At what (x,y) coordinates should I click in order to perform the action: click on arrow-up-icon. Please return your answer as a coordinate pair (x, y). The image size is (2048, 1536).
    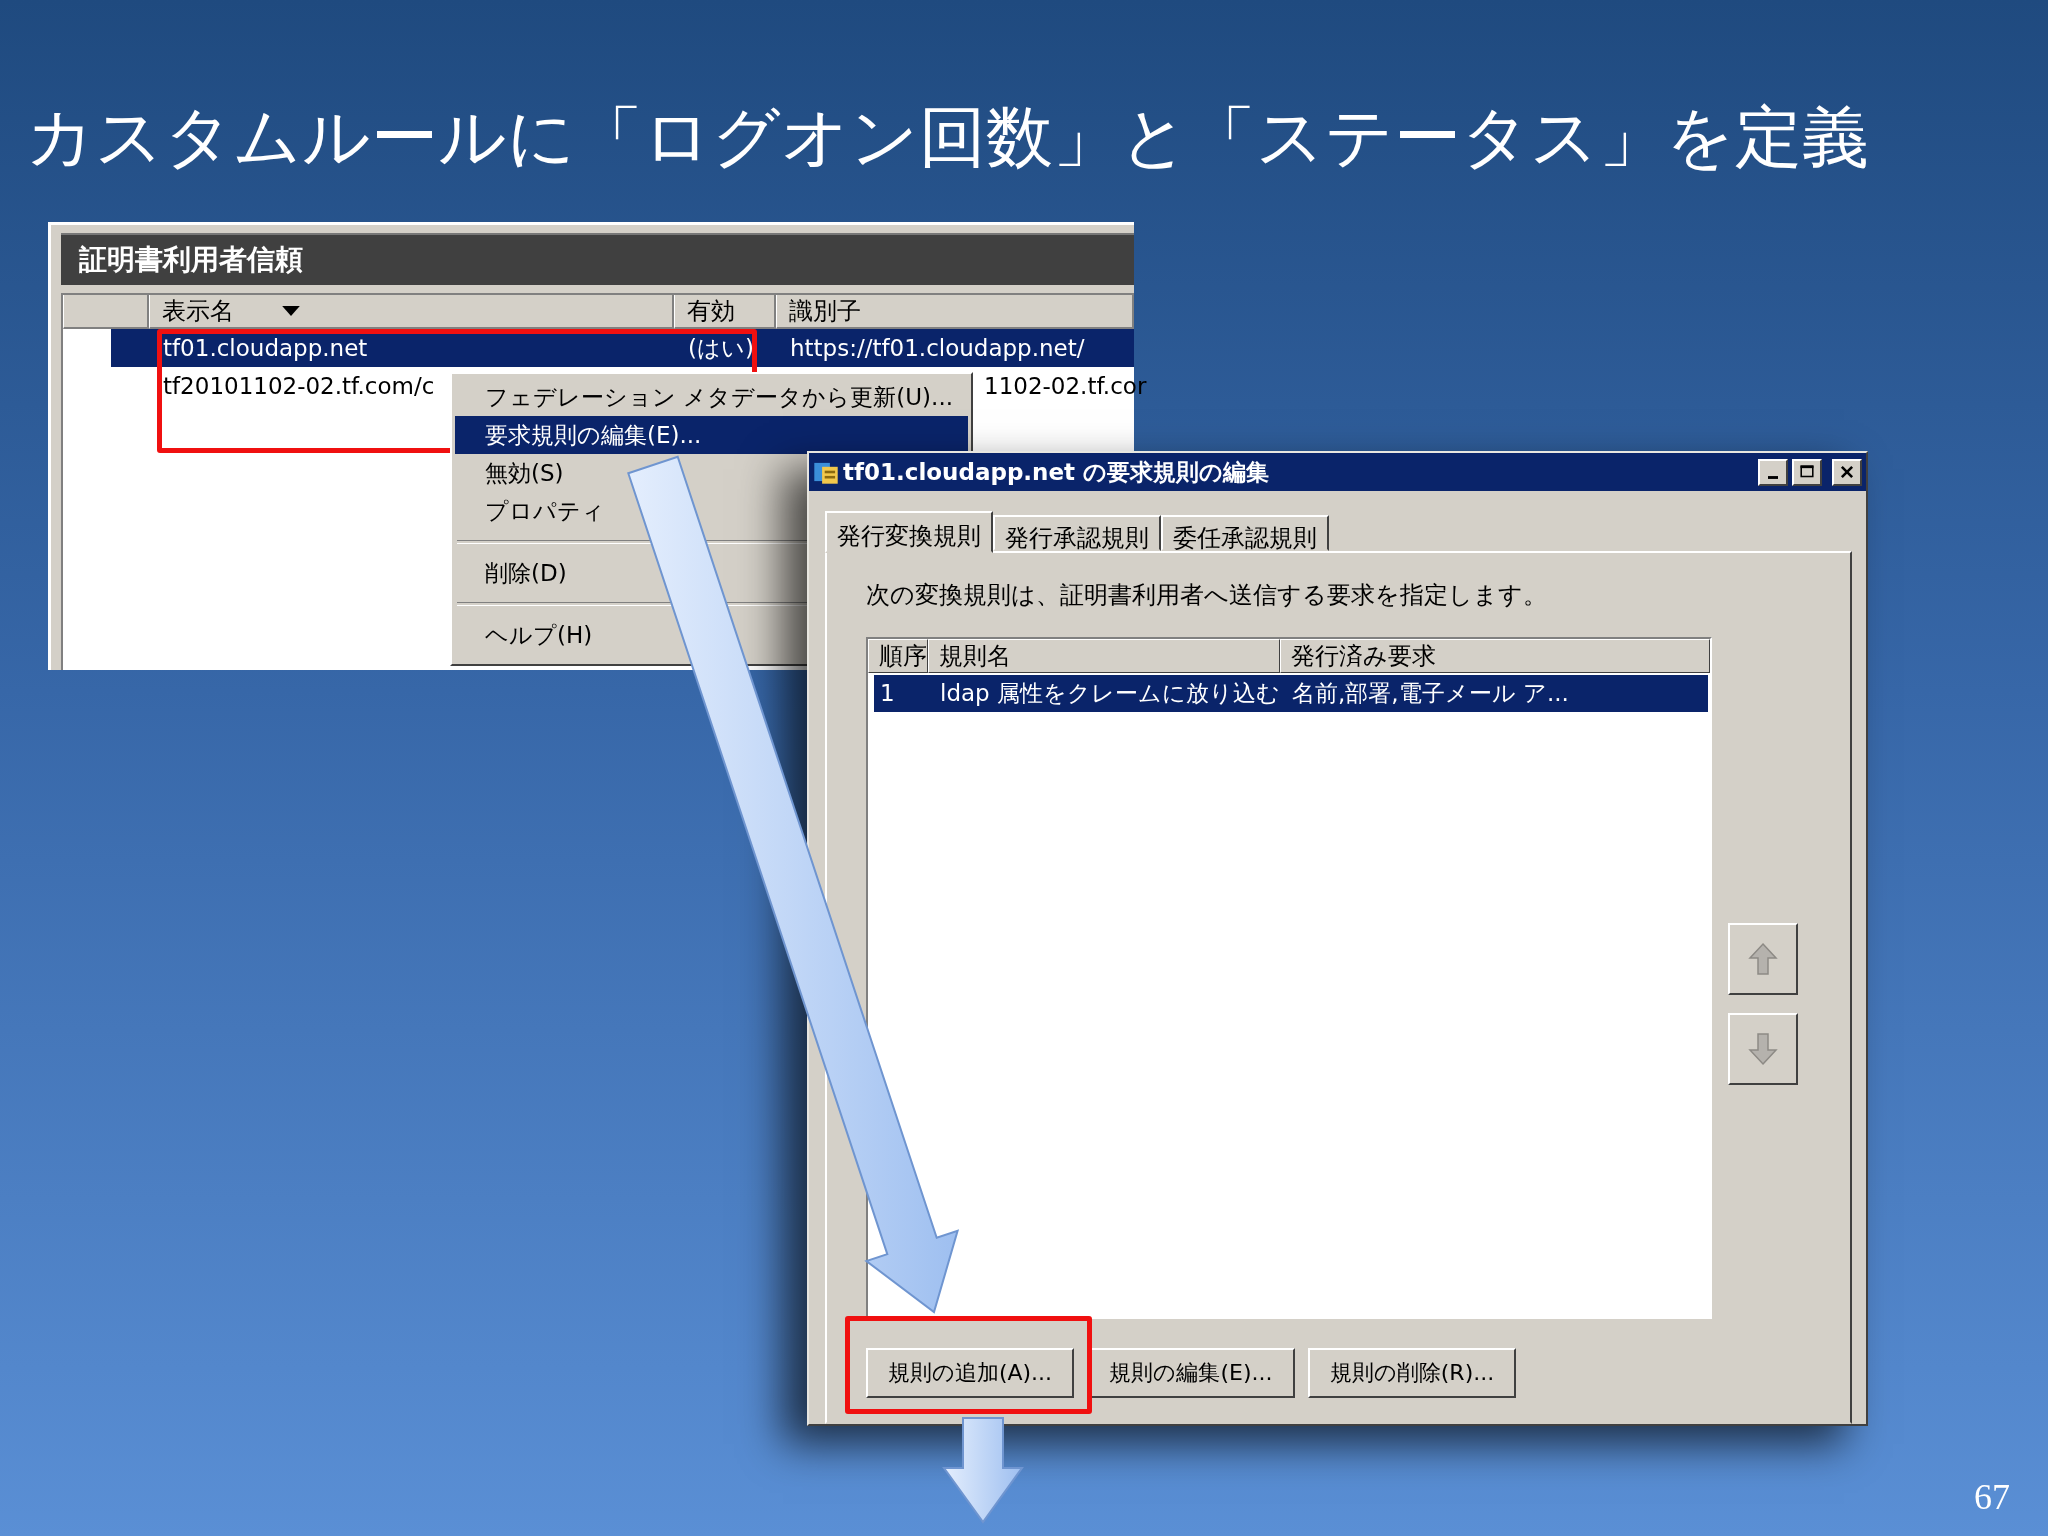
    Looking at the image, I should click on (1763, 959).